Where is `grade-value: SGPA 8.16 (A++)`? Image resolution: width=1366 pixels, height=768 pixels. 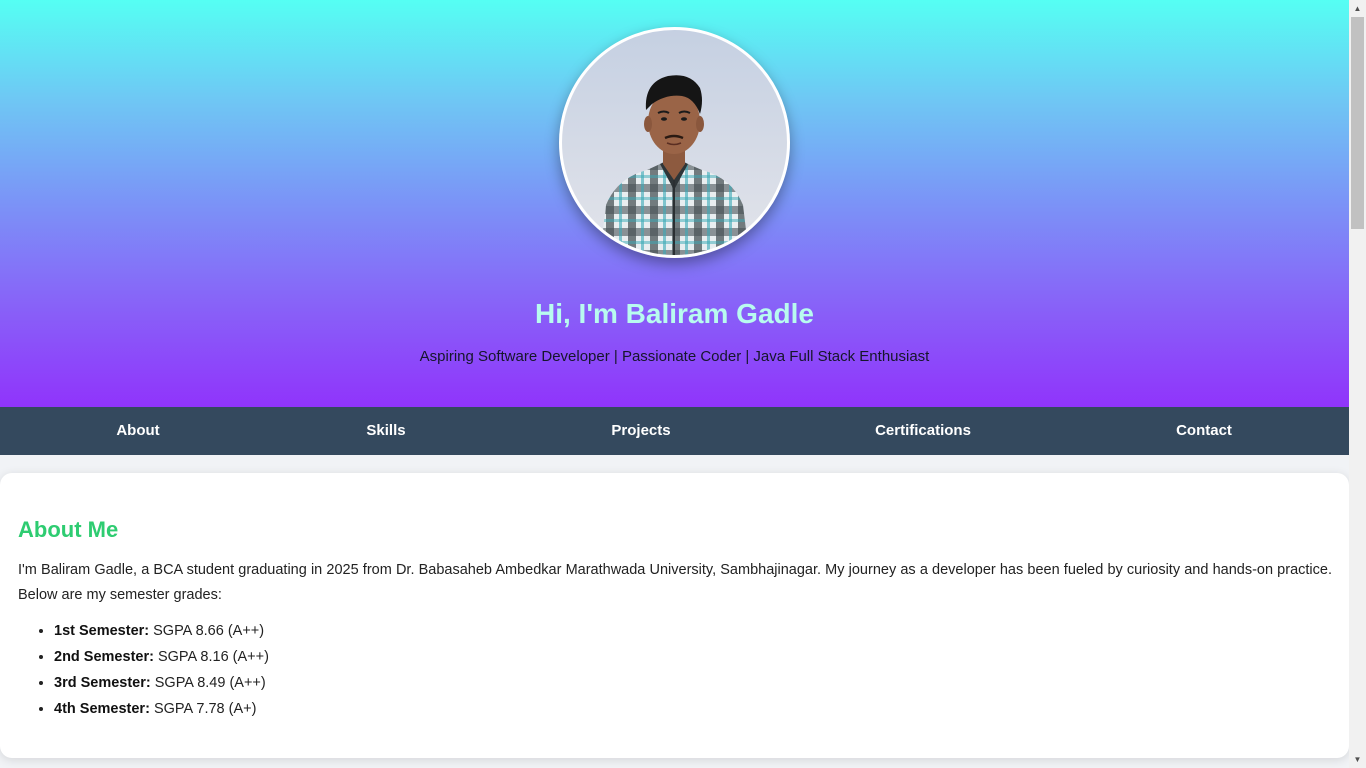 grade-value: SGPA 8.16 (A++) is located at coordinates (213, 657).